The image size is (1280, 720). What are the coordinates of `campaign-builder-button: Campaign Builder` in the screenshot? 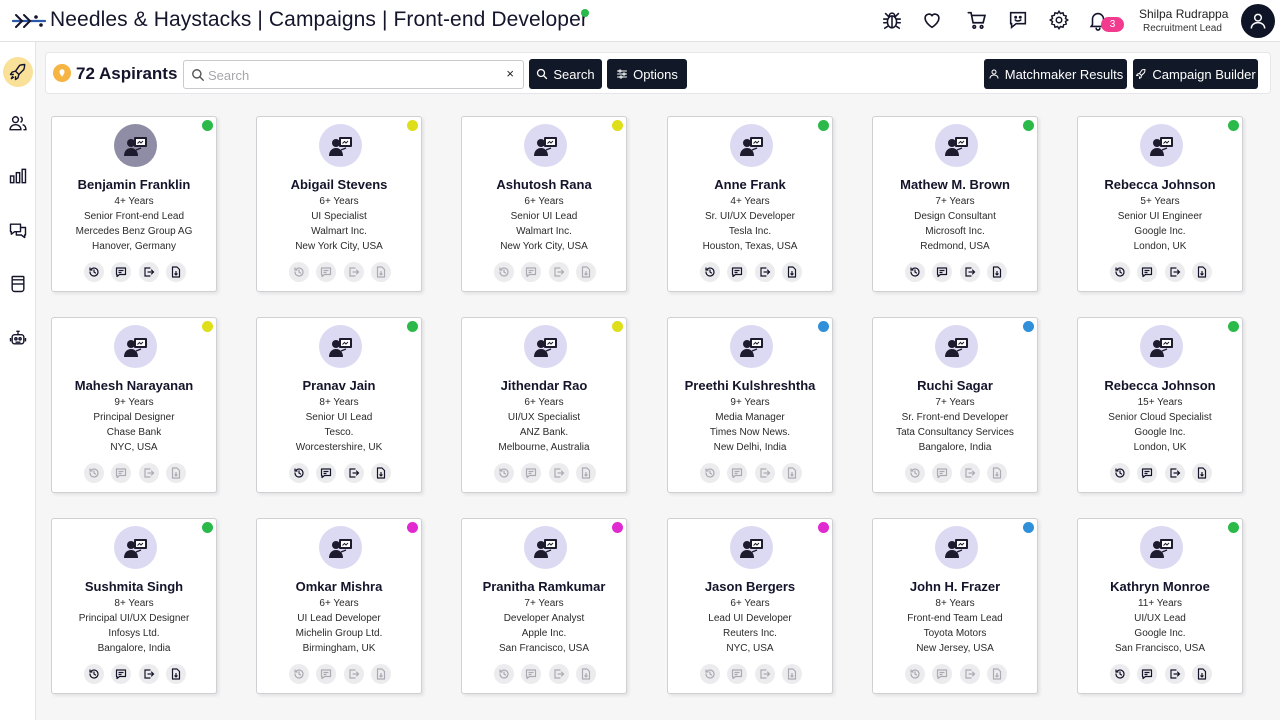 It's located at (1195, 74).